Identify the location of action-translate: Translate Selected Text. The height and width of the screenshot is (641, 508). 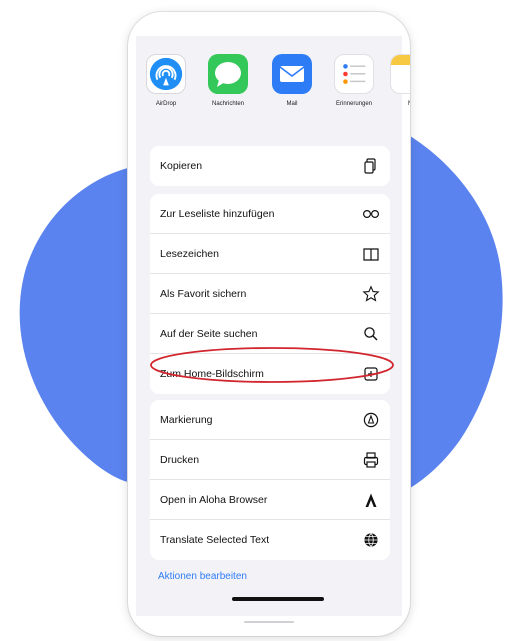
(270, 540).